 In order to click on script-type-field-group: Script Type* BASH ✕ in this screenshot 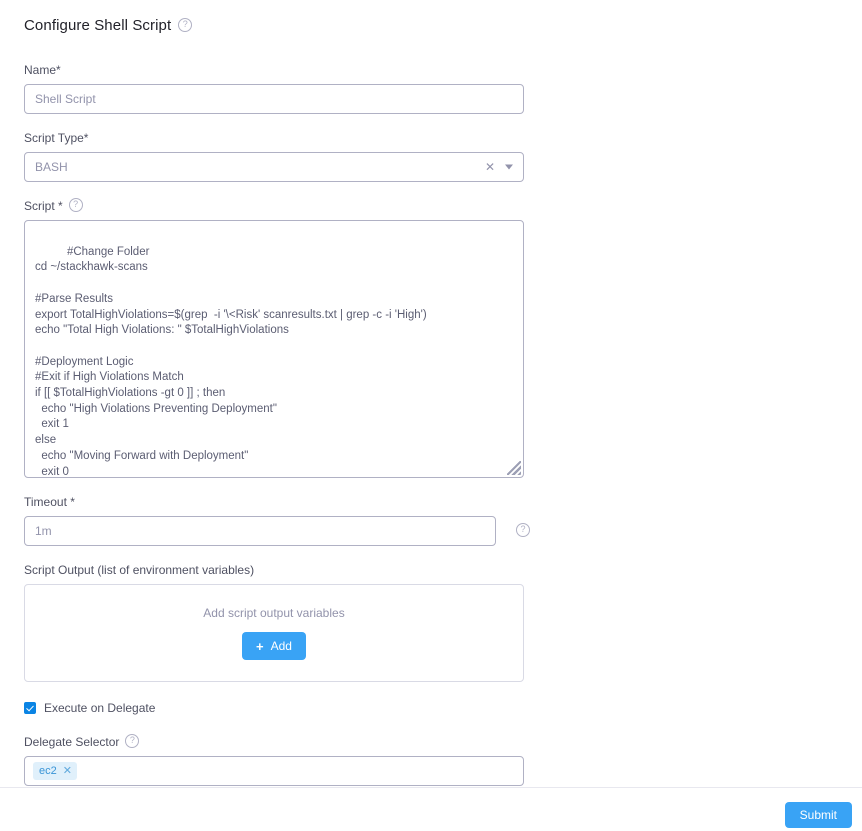, I will do `click(431, 156)`.